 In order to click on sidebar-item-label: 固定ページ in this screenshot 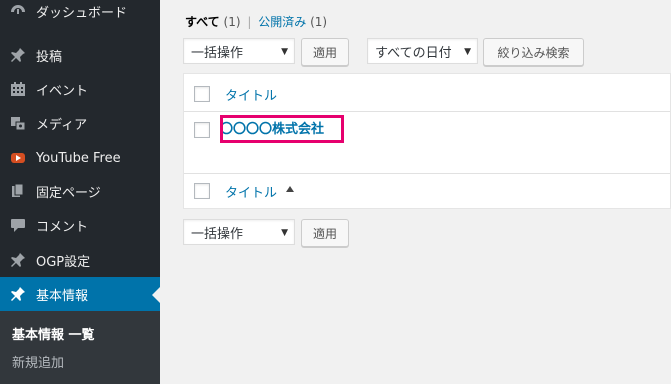, I will do `click(68, 193)`.